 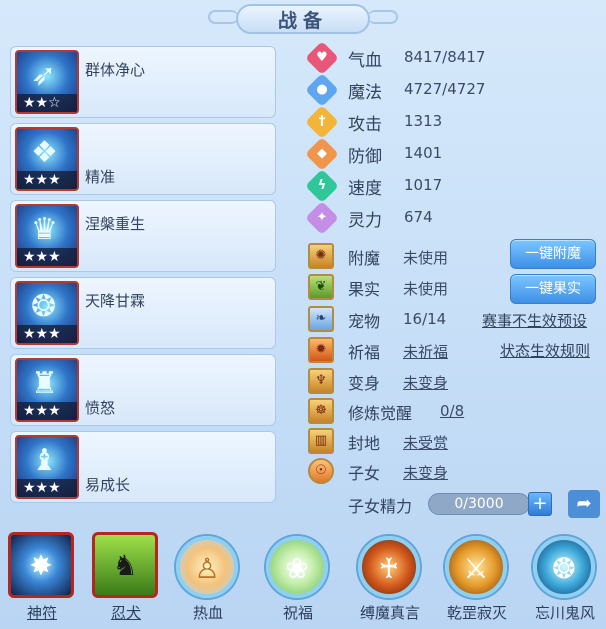 What do you see at coordinates (115, 70) in the screenshot?
I see `skill-name: 群体净心` at bounding box center [115, 70].